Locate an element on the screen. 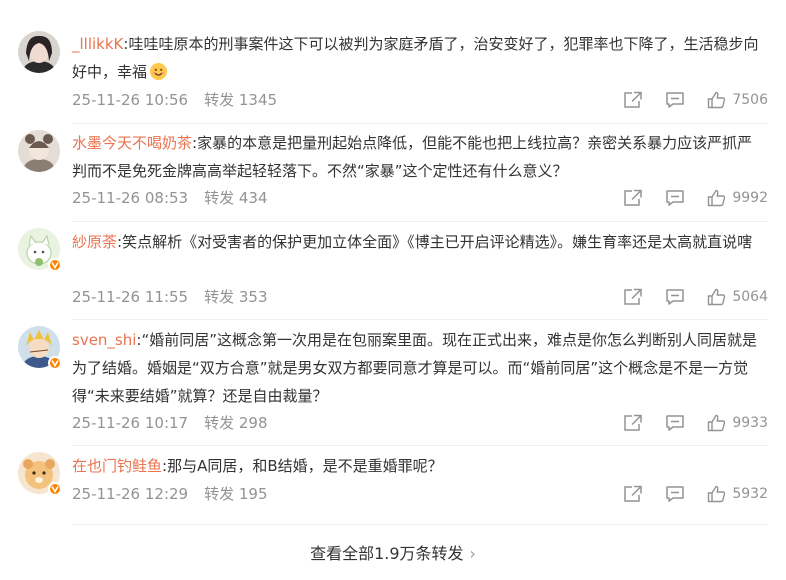 The width and height of the screenshot is (786, 580). comment-username: 水墨今天不喝奶茶 is located at coordinates (132, 143).